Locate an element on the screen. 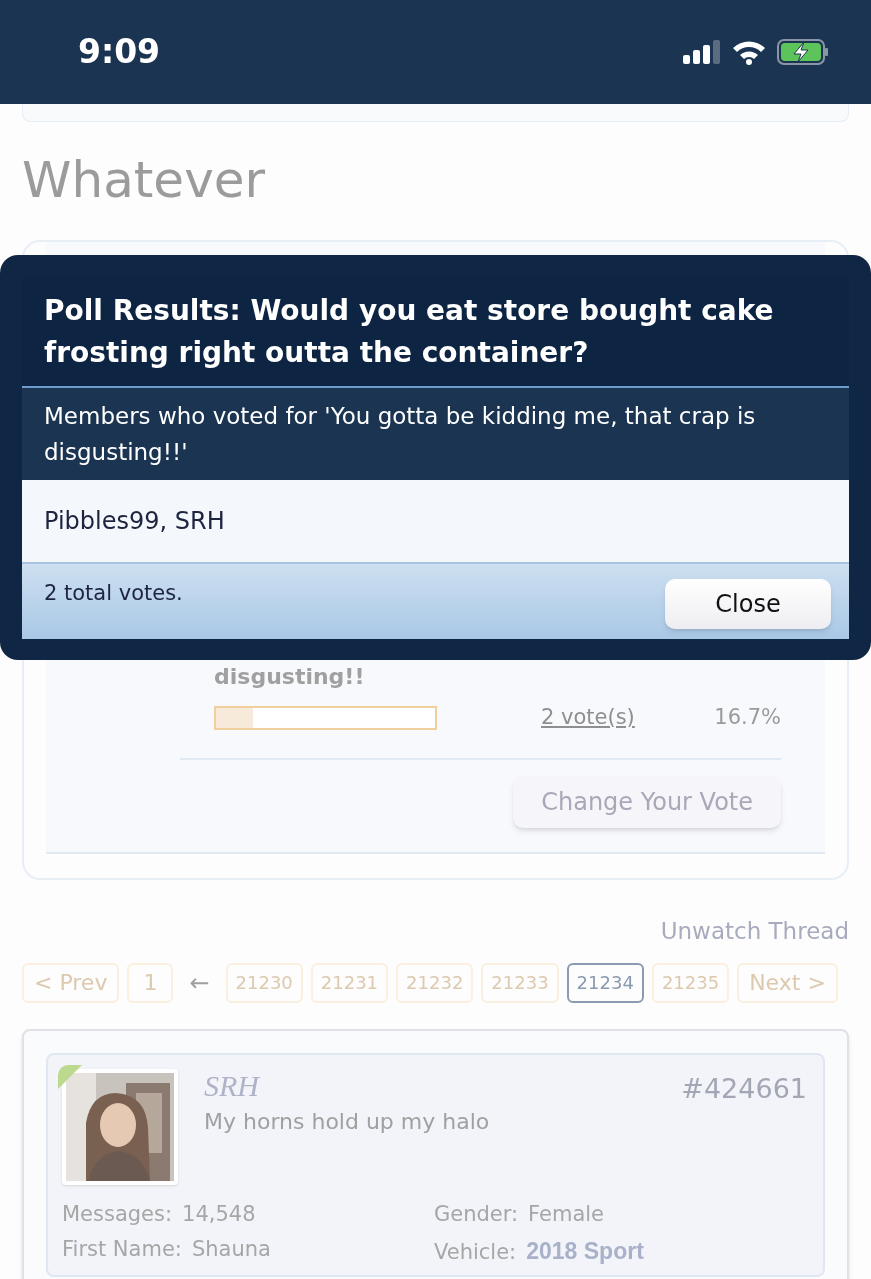 The image size is (871, 1279). change-vote-button: Change Your Vote is located at coordinates (647, 801).